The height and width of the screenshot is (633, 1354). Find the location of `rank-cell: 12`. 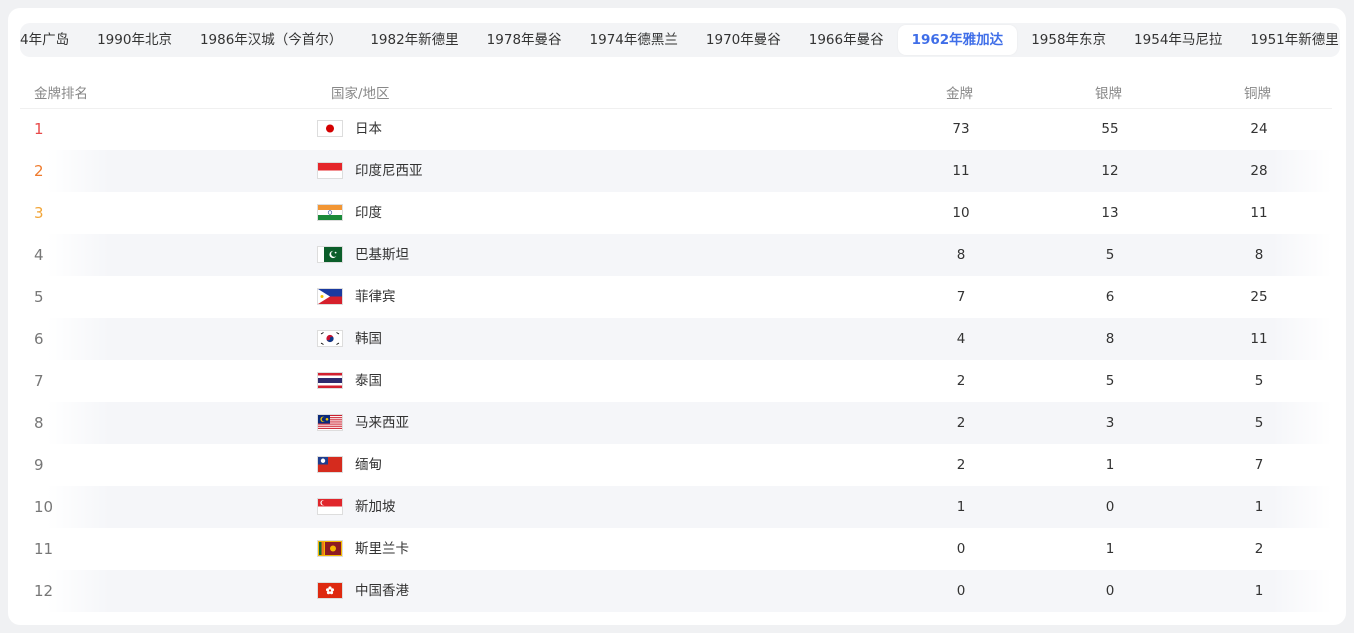

rank-cell: 12 is located at coordinates (44, 591).